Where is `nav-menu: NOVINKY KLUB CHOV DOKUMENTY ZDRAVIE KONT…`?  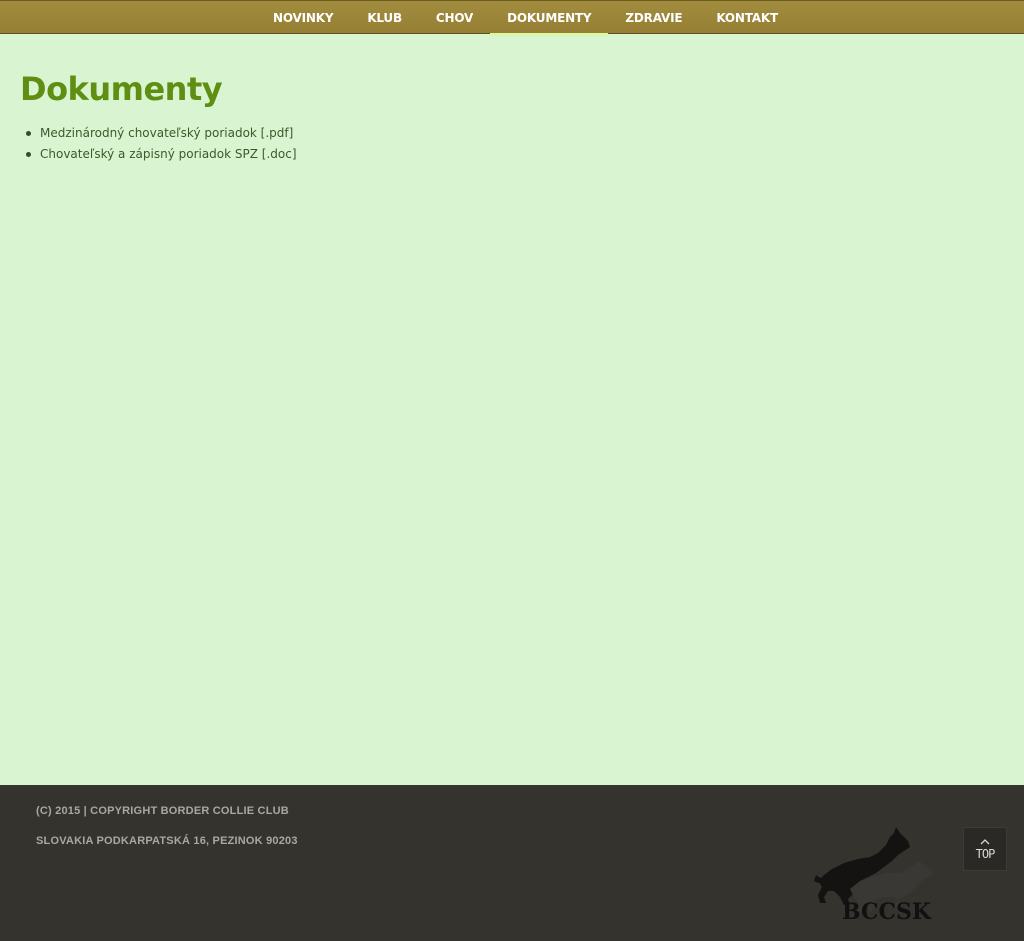
nav-menu: NOVINKY KLUB CHOV DOKUMENTY ZDRAVIE KONT… is located at coordinates (525, 18).